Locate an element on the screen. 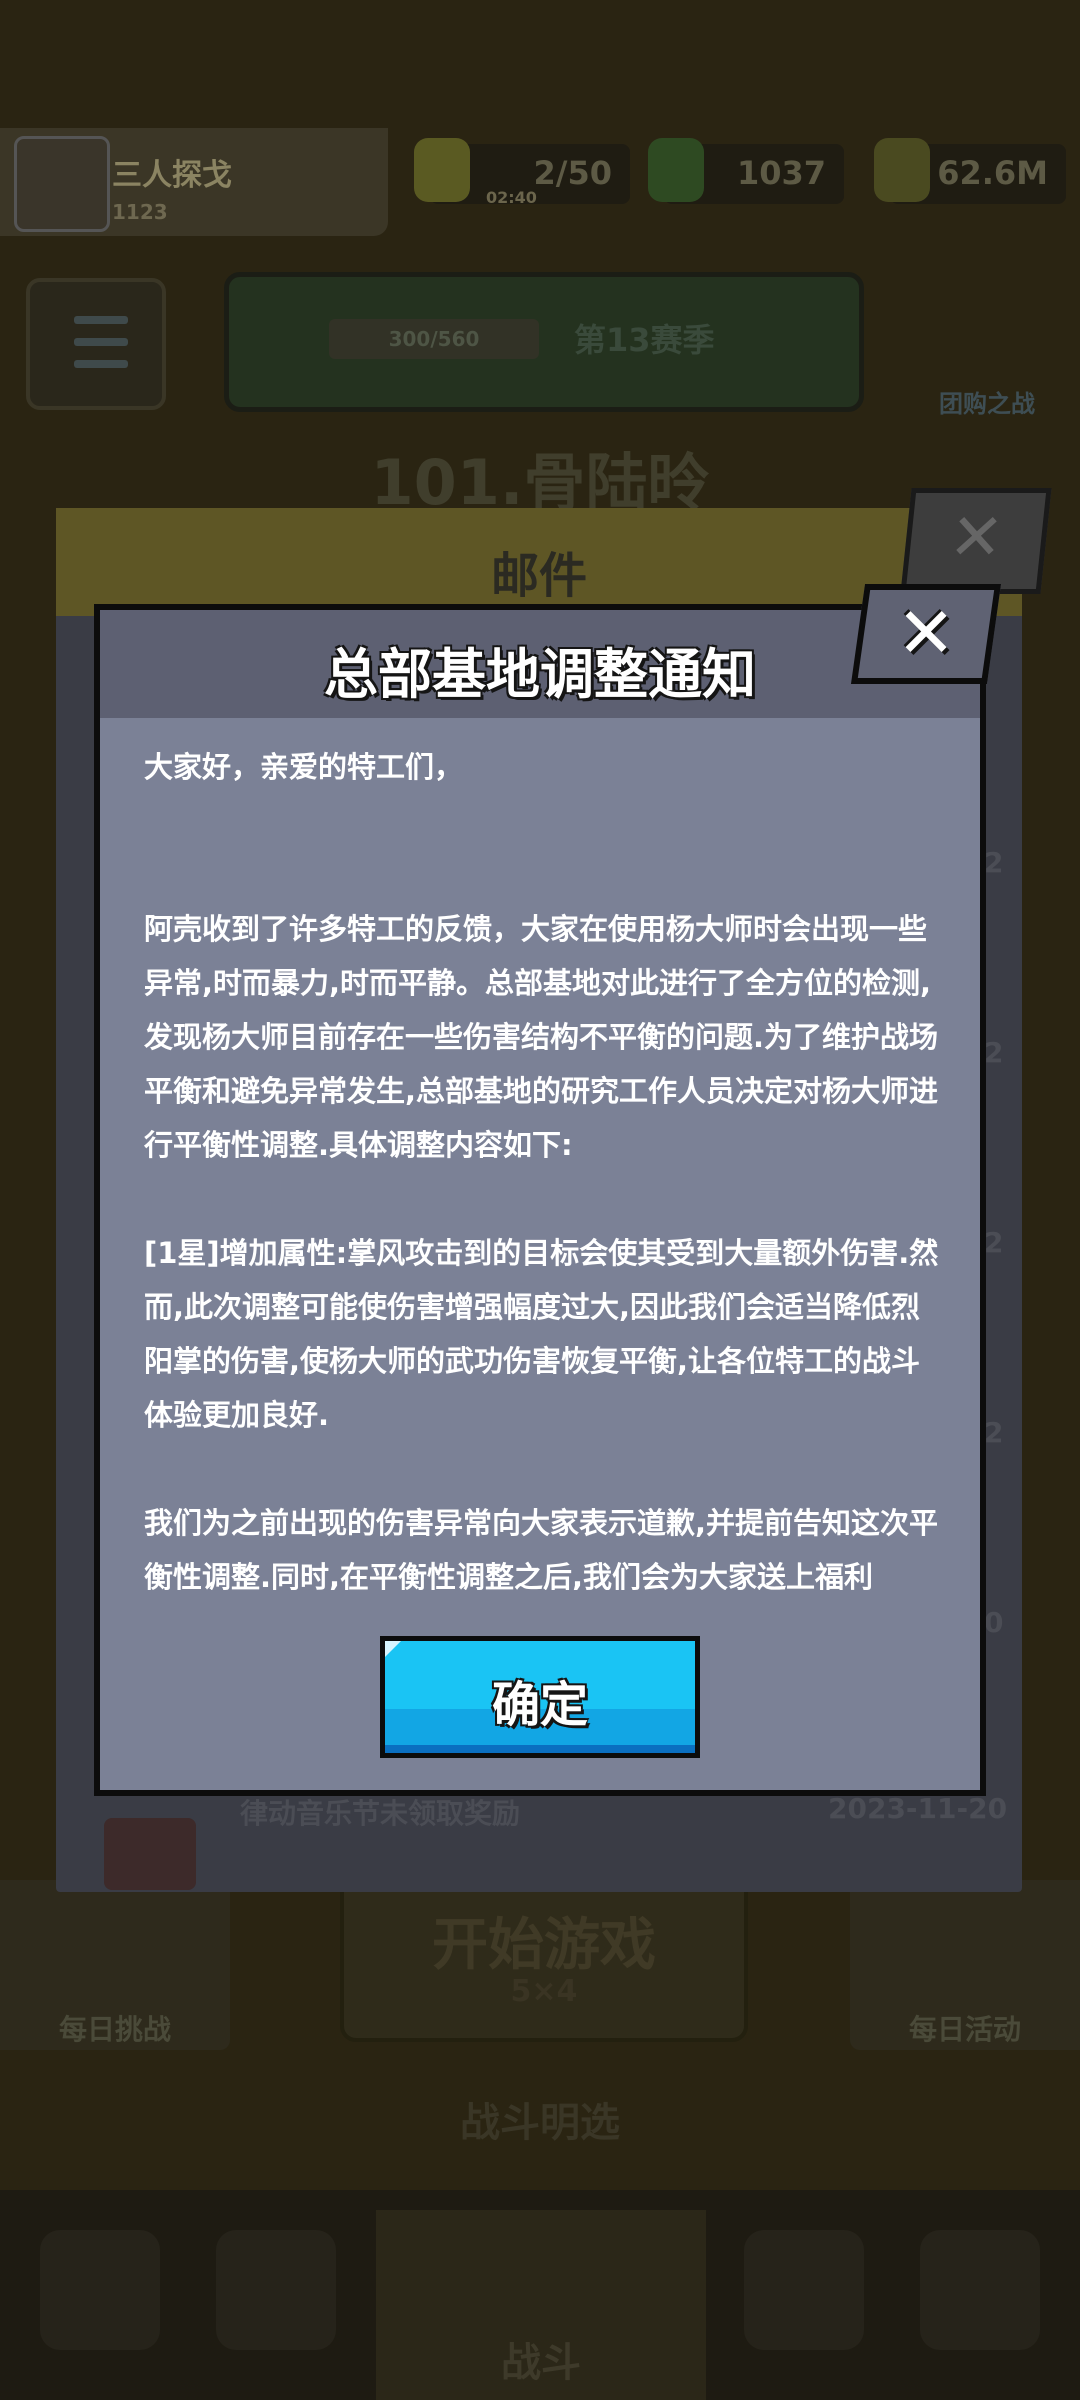 This screenshot has height=2400, width=1080. tab-events is located at coordinates (980, 2290).